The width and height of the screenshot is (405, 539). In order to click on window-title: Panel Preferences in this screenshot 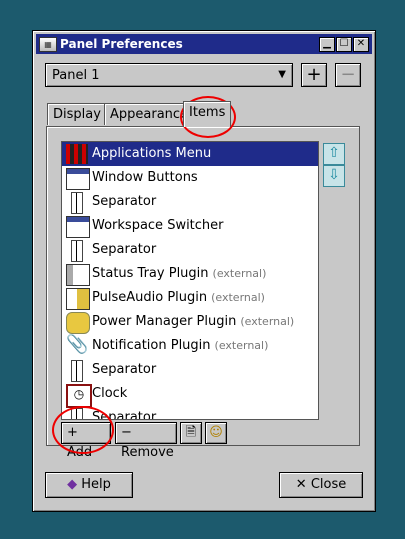, I will do `click(121, 44)`.